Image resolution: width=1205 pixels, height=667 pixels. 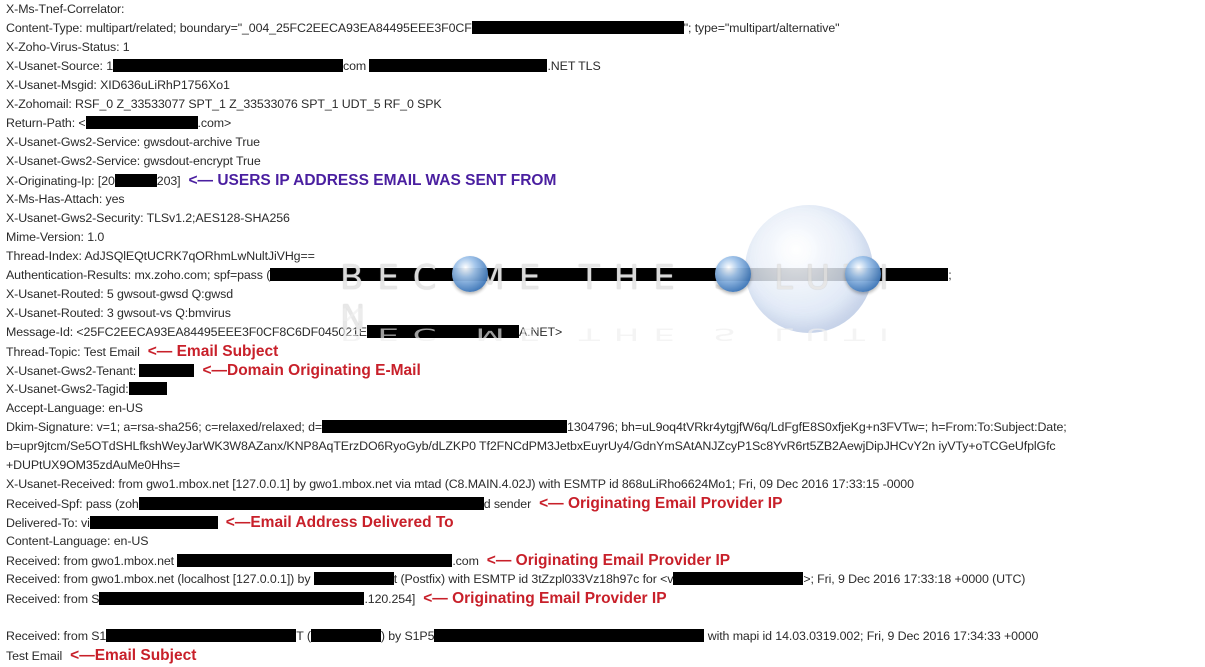 What do you see at coordinates (34, 656) in the screenshot?
I see `header-text: Test Email` at bounding box center [34, 656].